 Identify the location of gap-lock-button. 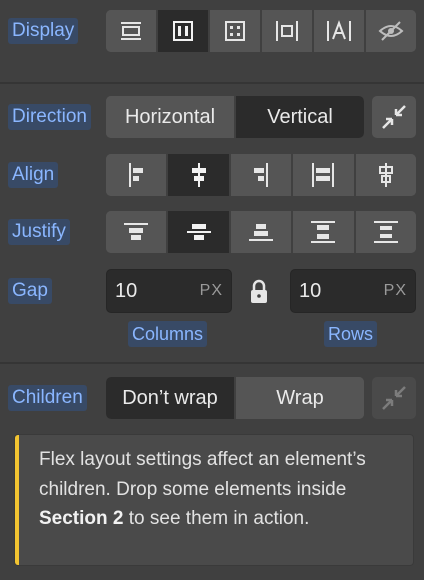
(260, 292).